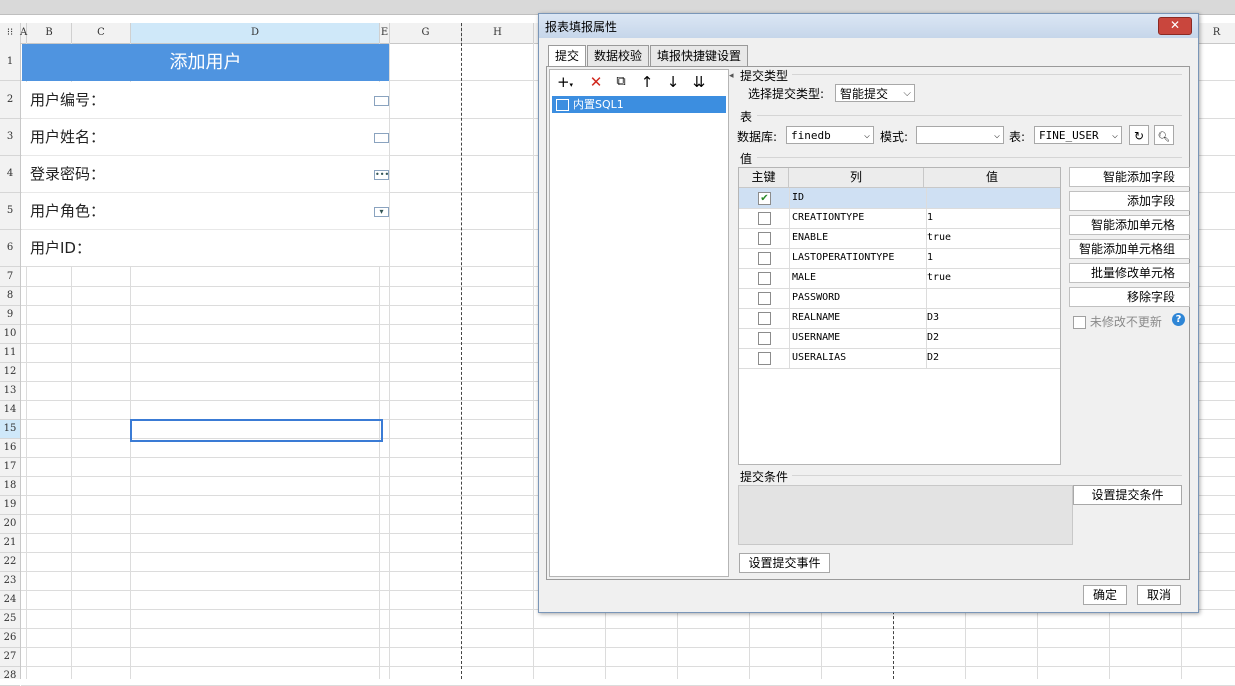 The width and height of the screenshot is (1235, 686). I want to click on column-name-cell: ID, so click(858, 198).